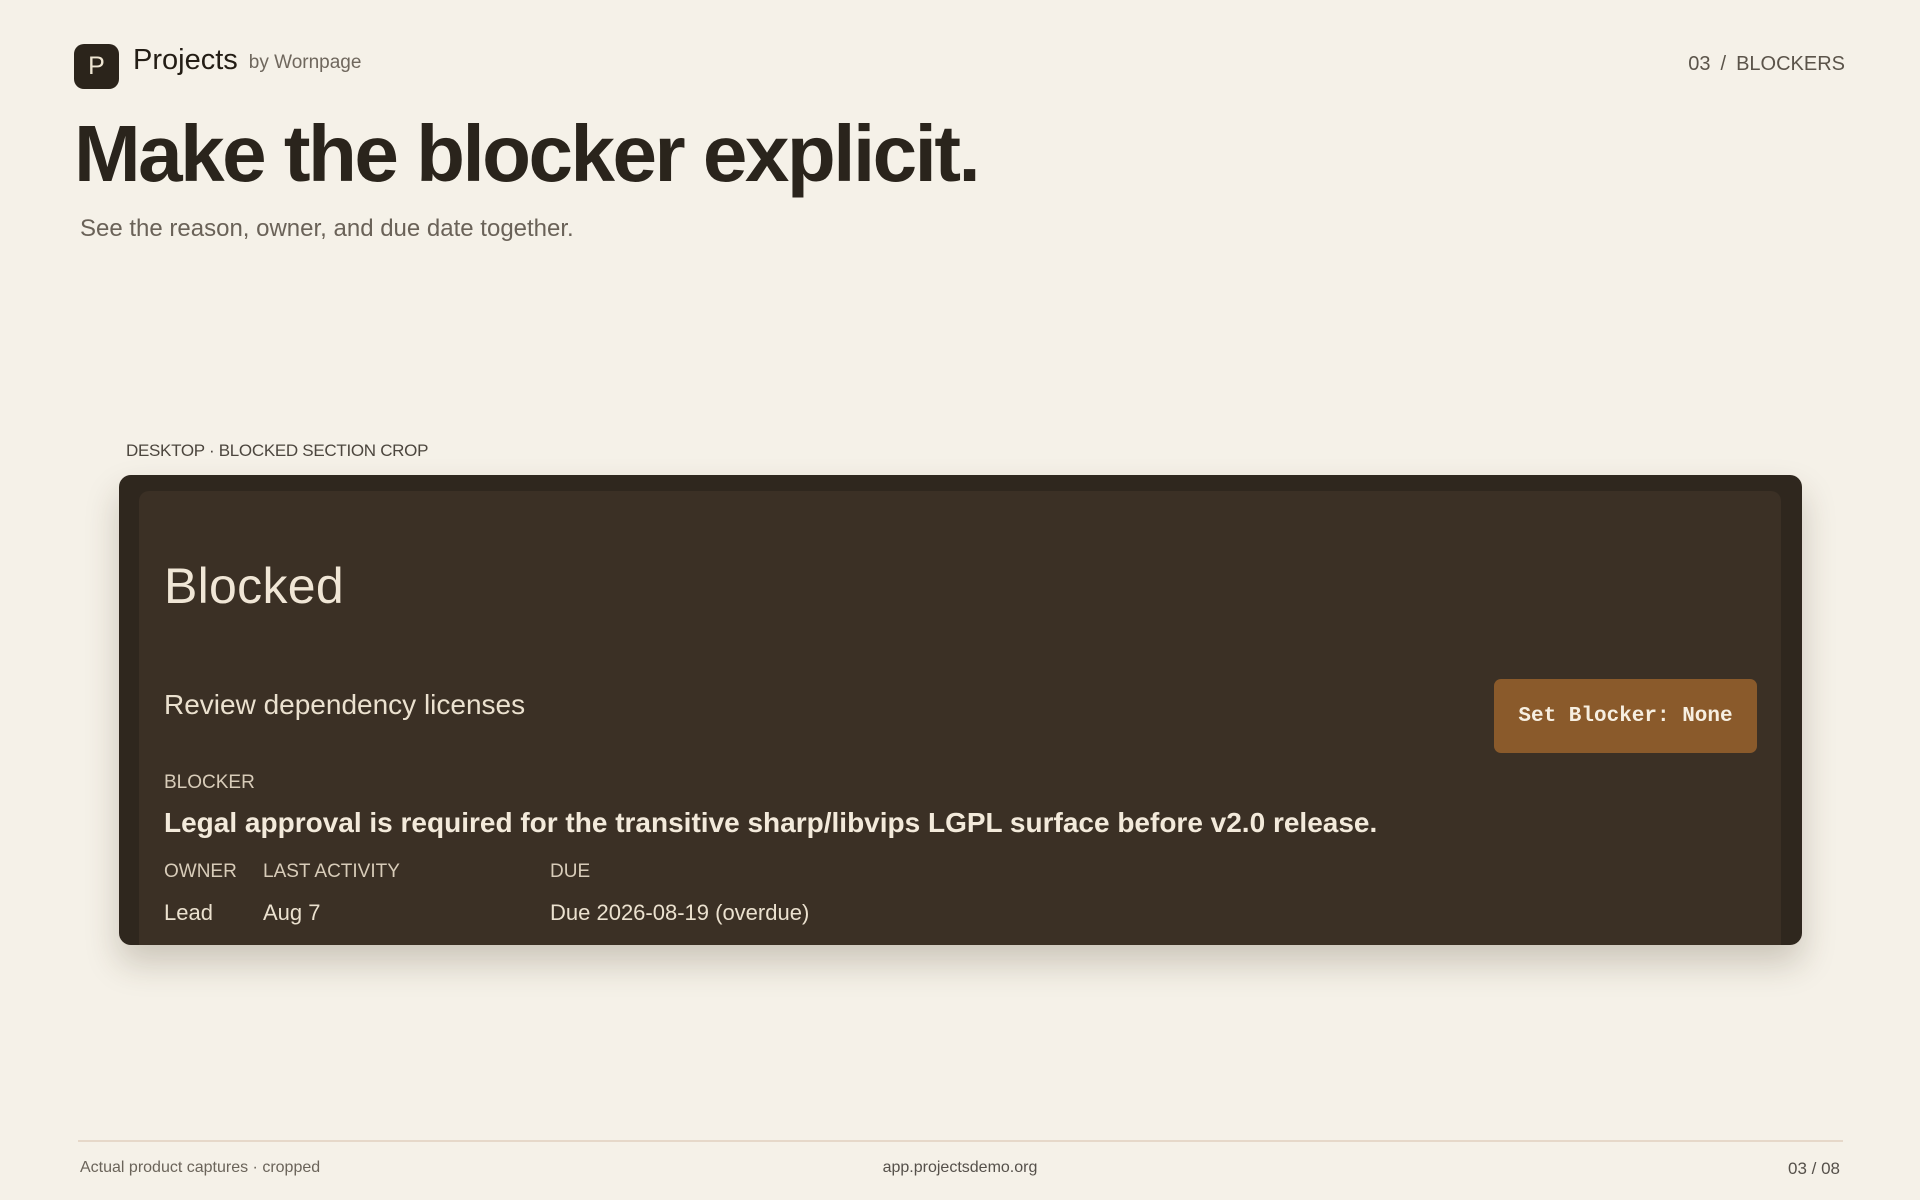 Image resolution: width=1920 pixels, height=1200 pixels. Describe the element at coordinates (679, 893) in the screenshot. I see `due-field: DUE Due 2026-08-19 (overdue)` at that location.